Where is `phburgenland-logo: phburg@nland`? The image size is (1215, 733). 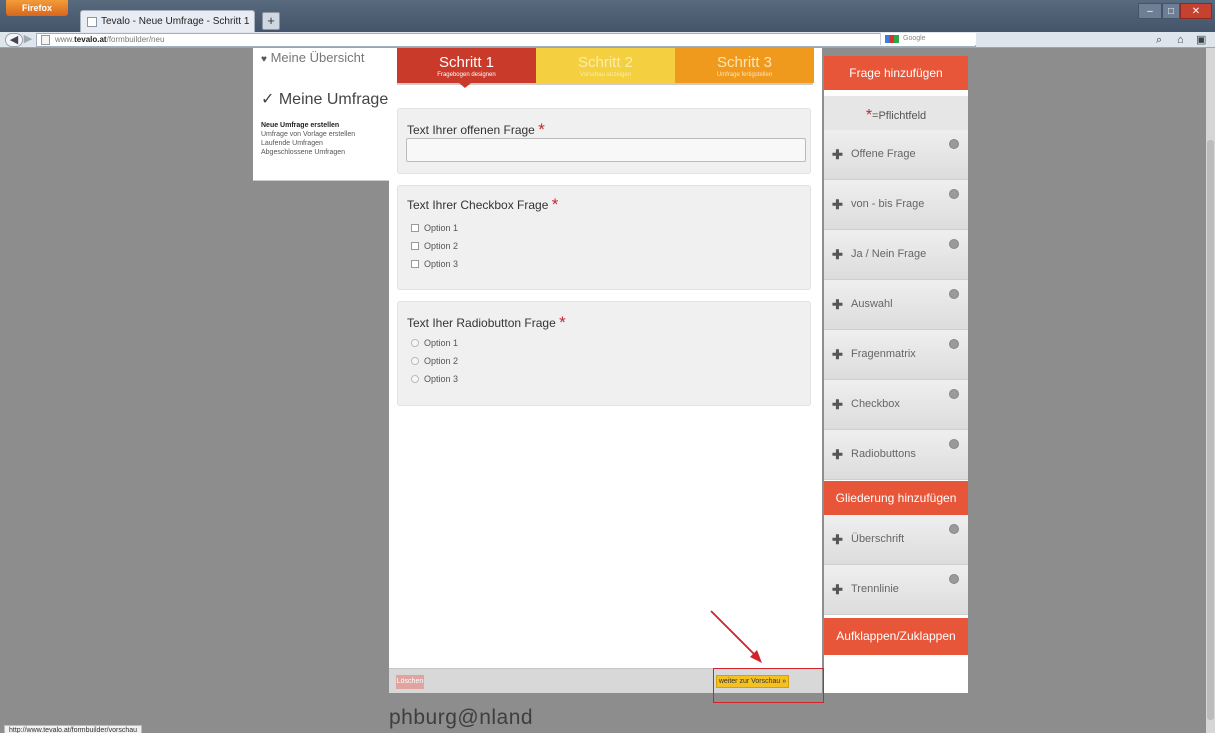 phburgenland-logo: phburg@nland is located at coordinates (461, 717).